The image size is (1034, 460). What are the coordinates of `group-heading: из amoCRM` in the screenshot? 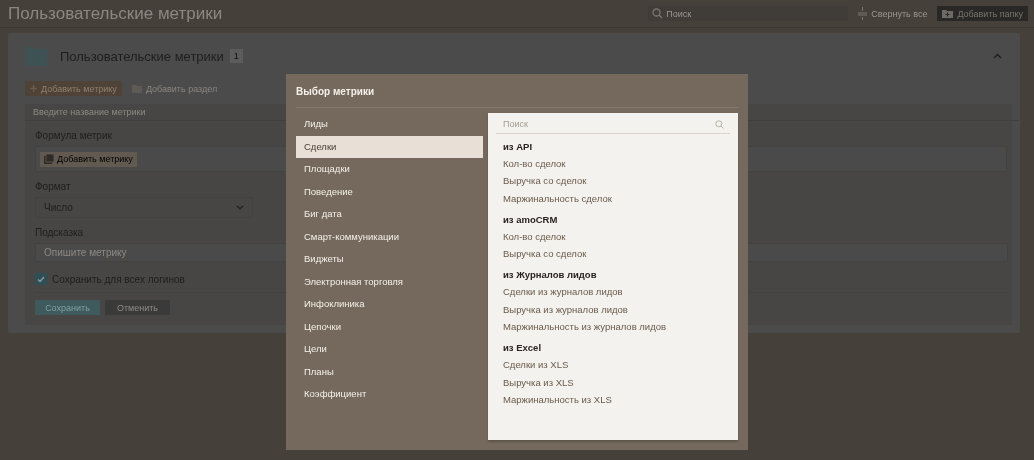 It's located at (530, 219).